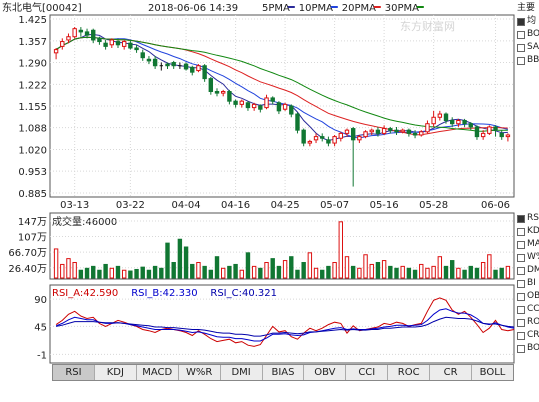 The image size is (539, 402). I want to click on indicator-option: CR, so click(528, 335).